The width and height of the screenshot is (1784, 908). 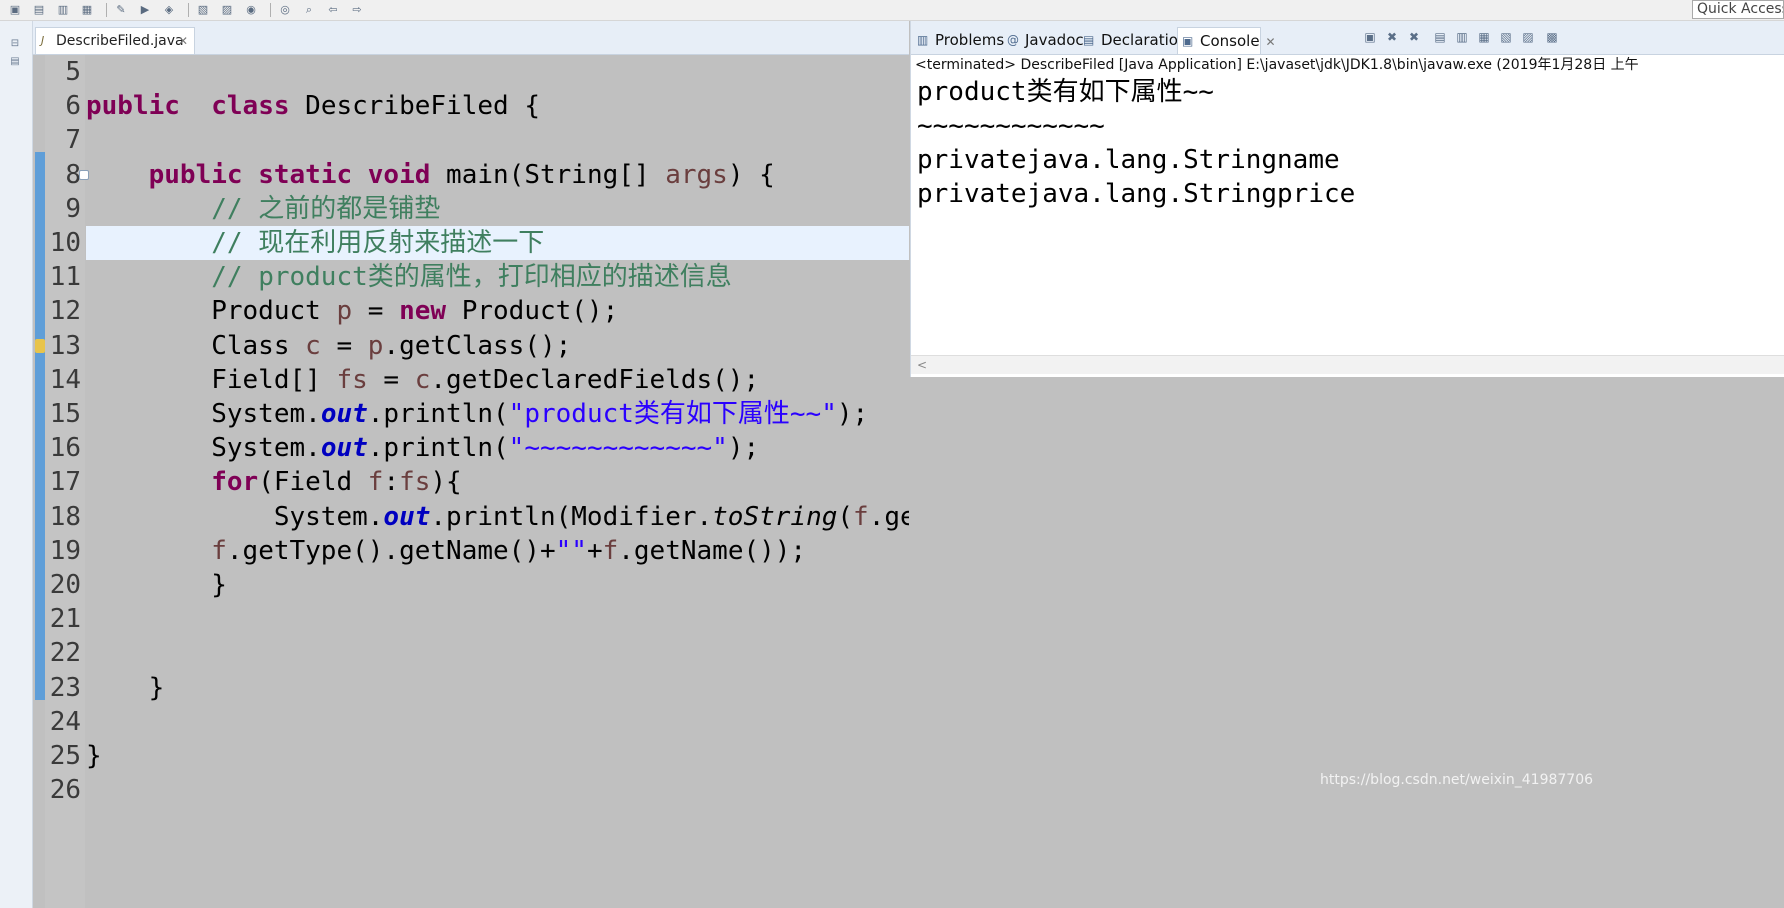 I want to click on code-token: ){, so click(x=446, y=482).